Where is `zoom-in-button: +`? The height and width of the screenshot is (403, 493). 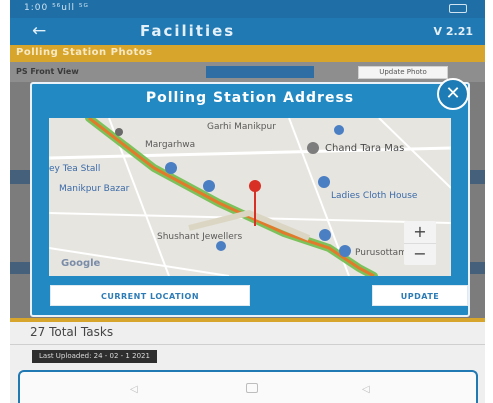
zoom-in-button: + is located at coordinates (420, 232).